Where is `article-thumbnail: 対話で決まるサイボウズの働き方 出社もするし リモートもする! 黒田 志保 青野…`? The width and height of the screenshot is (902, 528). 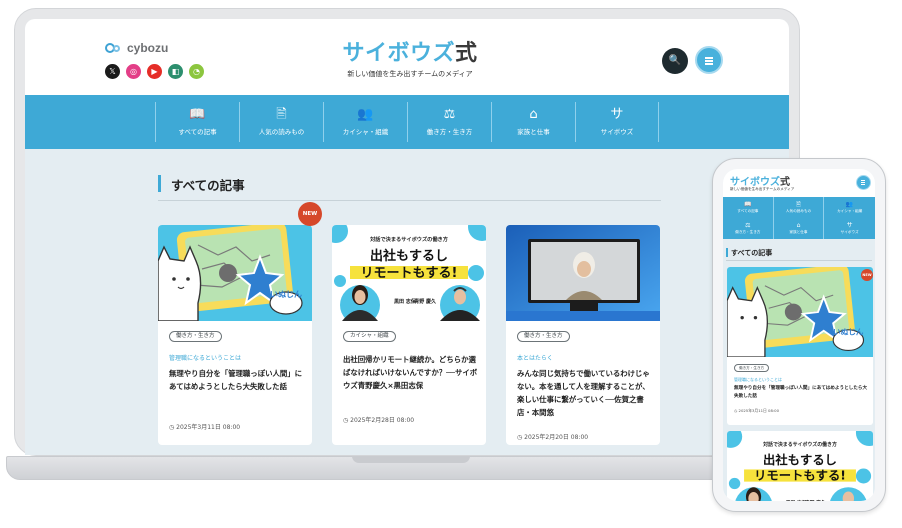
article-thumbnail: 対話で決まるサイボウズの働き方 出社もするし リモートもする! 黒田 志保 青野… is located at coordinates (409, 273).